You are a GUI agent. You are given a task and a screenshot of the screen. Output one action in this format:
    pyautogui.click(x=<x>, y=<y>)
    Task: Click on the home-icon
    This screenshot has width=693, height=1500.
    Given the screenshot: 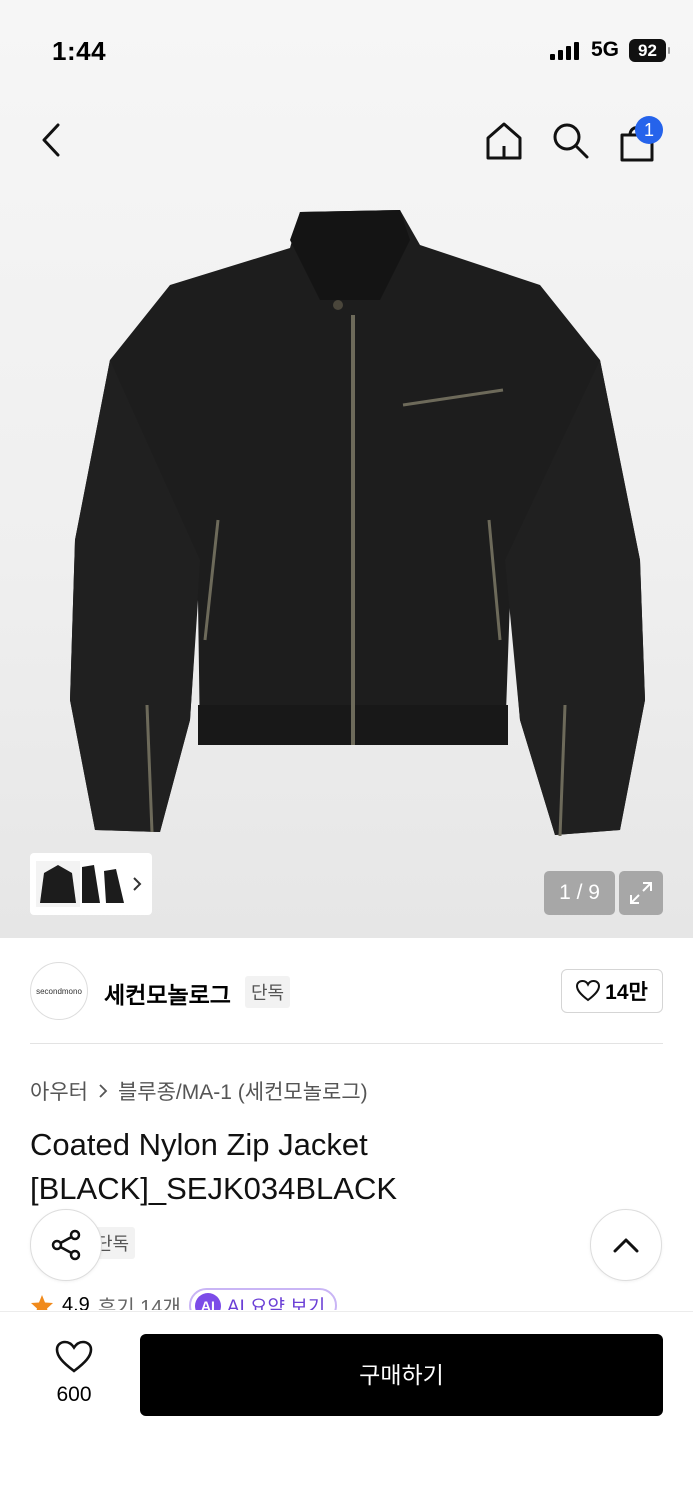 What is the action you would take?
    pyautogui.click(x=504, y=141)
    